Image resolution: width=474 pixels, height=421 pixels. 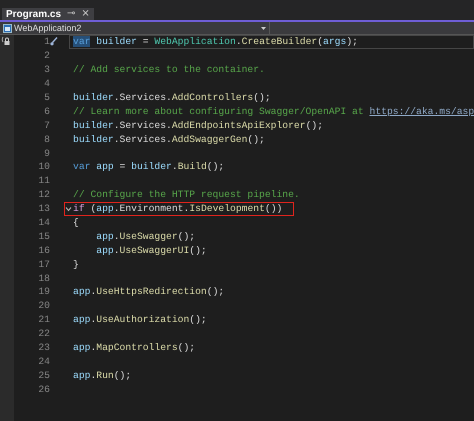 I want to click on caret-icon, so click(x=263, y=28).